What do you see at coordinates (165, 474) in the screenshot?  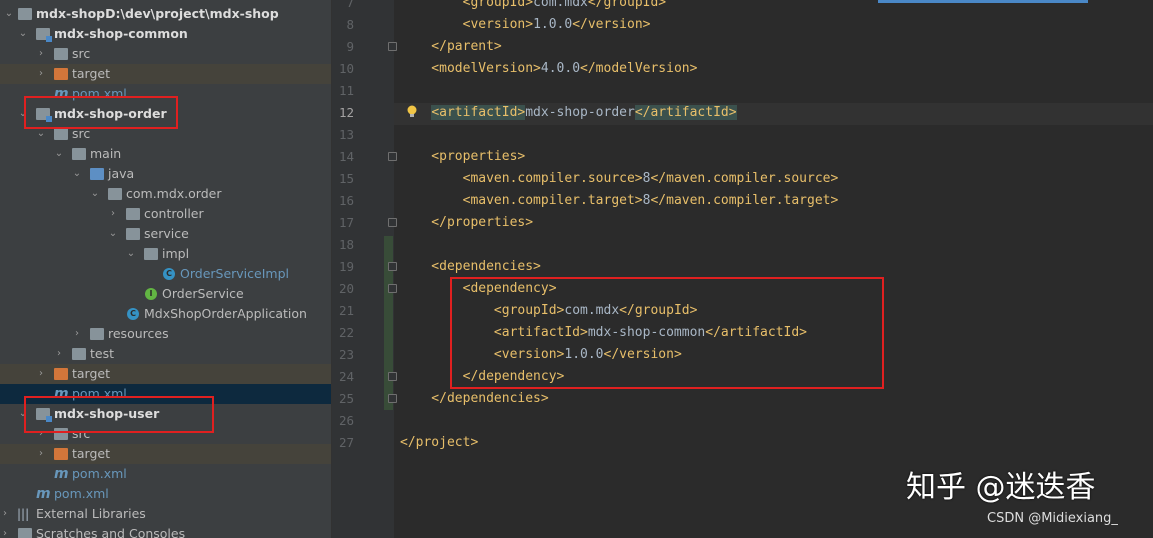 I see `tree-row-pom: m pom.xml` at bounding box center [165, 474].